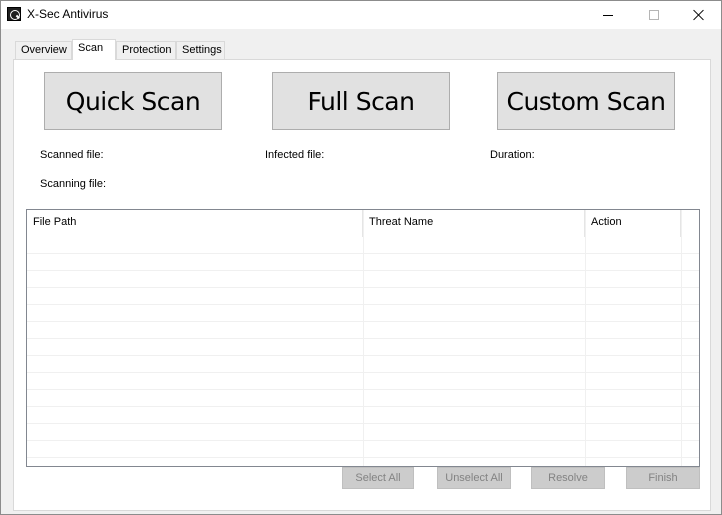  I want to click on tab-protection: Protection, so click(146, 50).